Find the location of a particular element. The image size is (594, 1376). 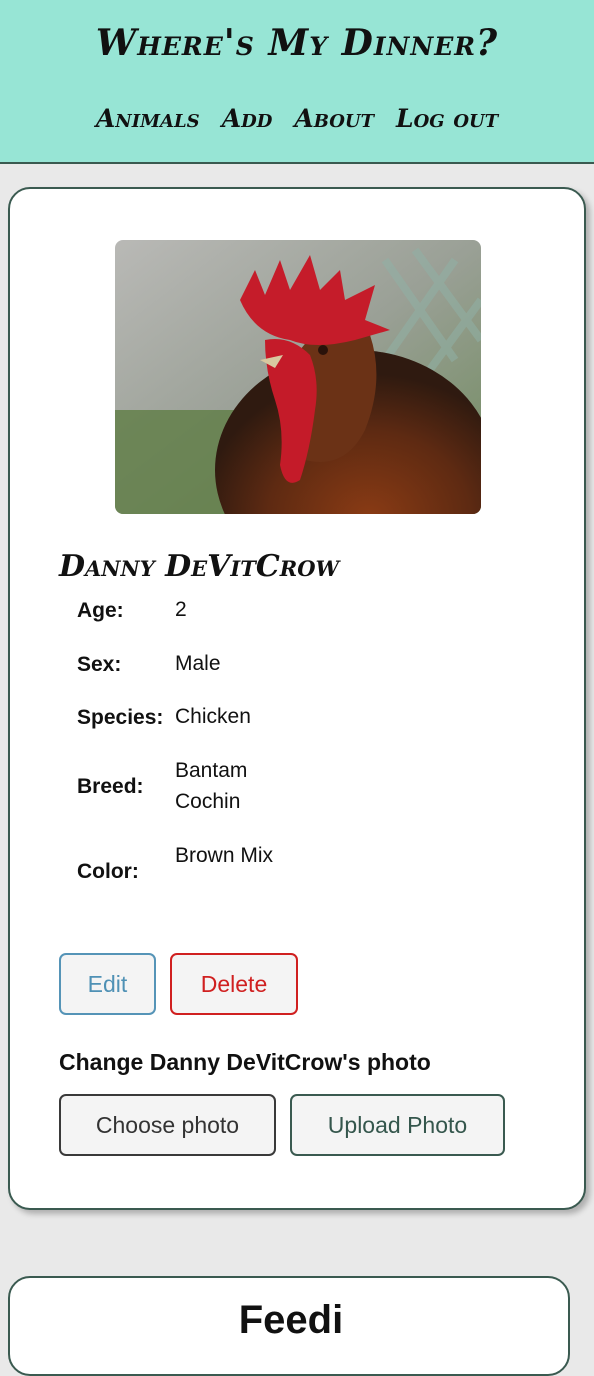

upload-photo-button: Upload Photo is located at coordinates (397, 1125).